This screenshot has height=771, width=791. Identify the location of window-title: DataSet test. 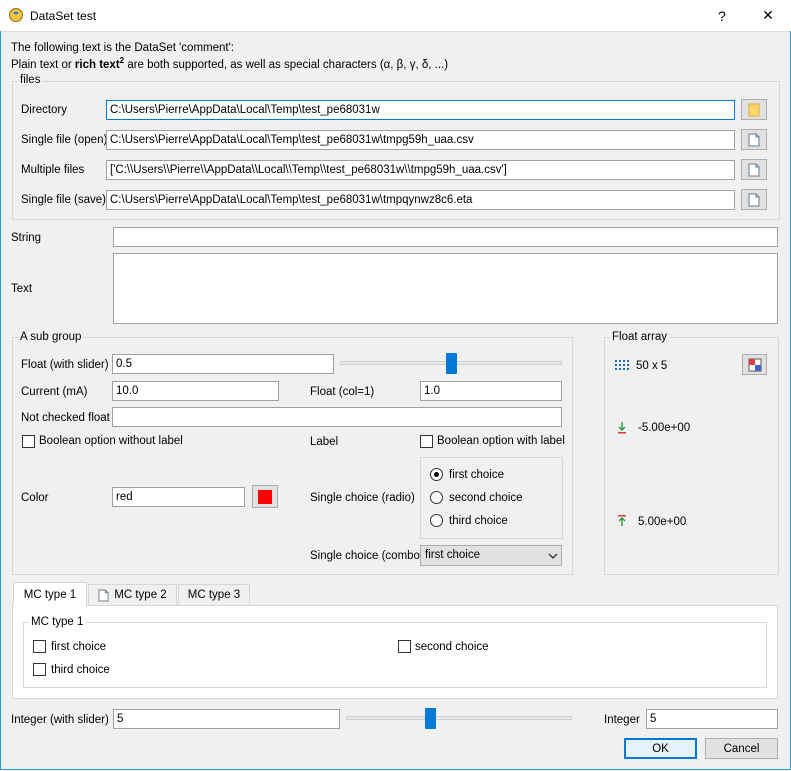
(63, 16).